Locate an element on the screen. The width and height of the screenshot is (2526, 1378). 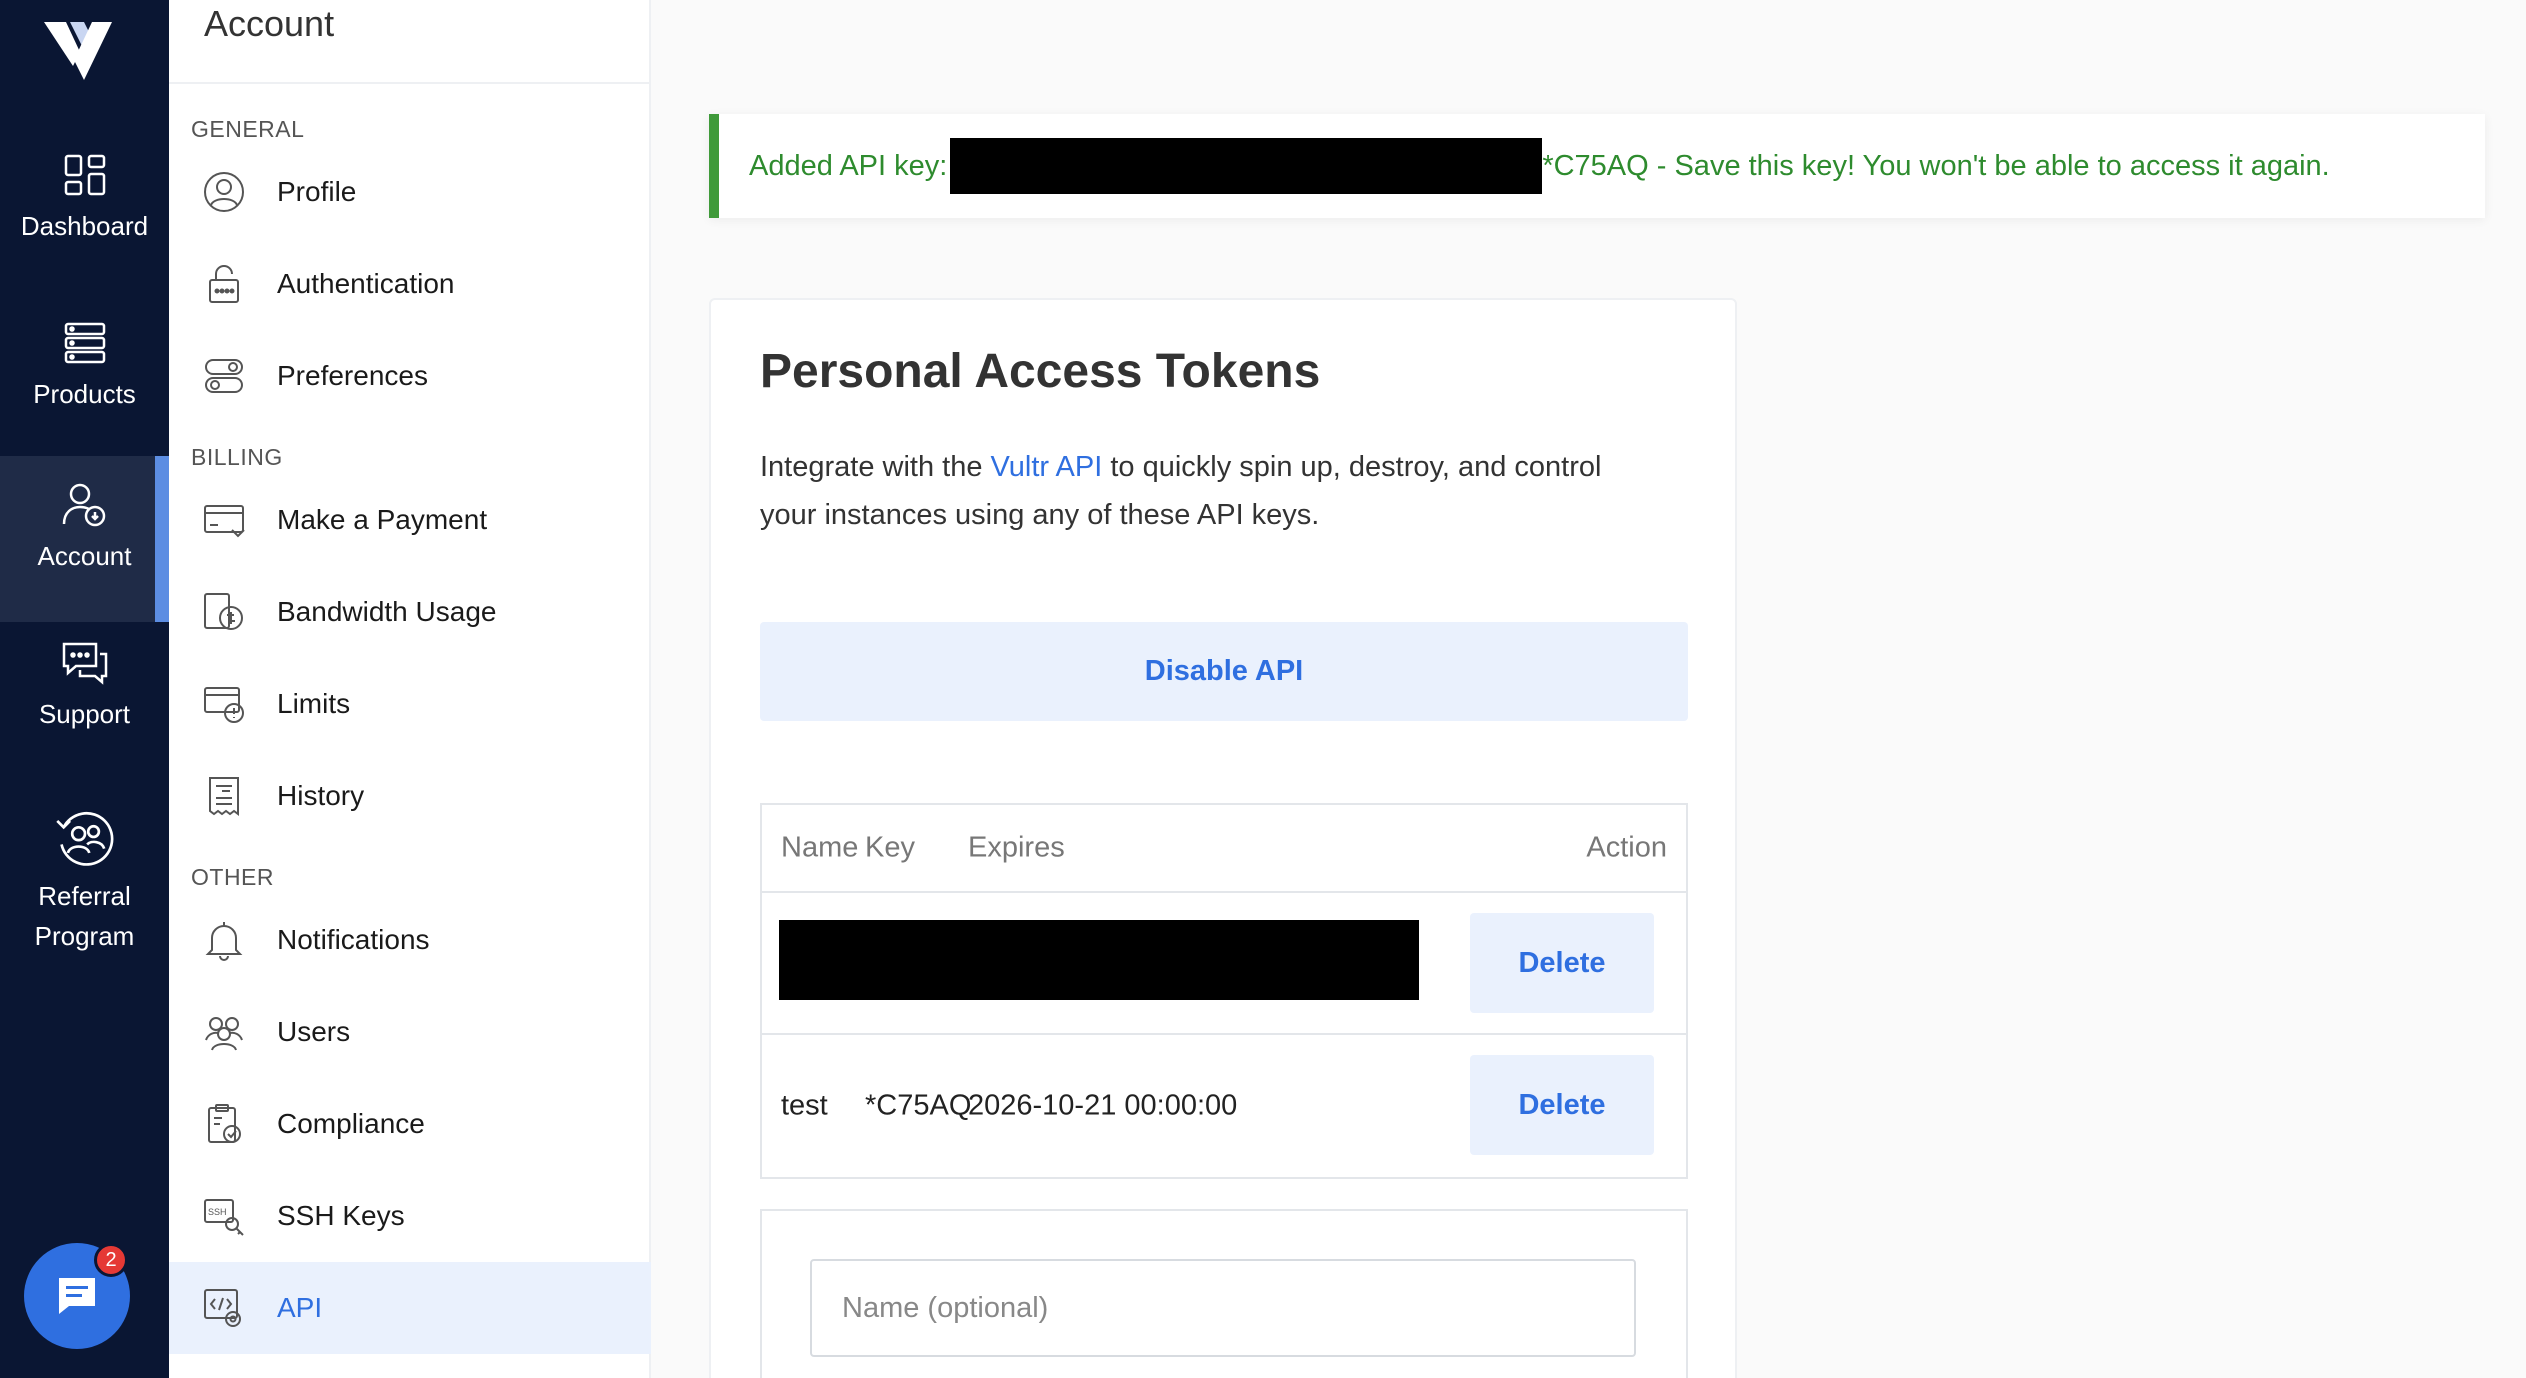
ssh-key-icon: SSH is located at coordinates (224, 1217).